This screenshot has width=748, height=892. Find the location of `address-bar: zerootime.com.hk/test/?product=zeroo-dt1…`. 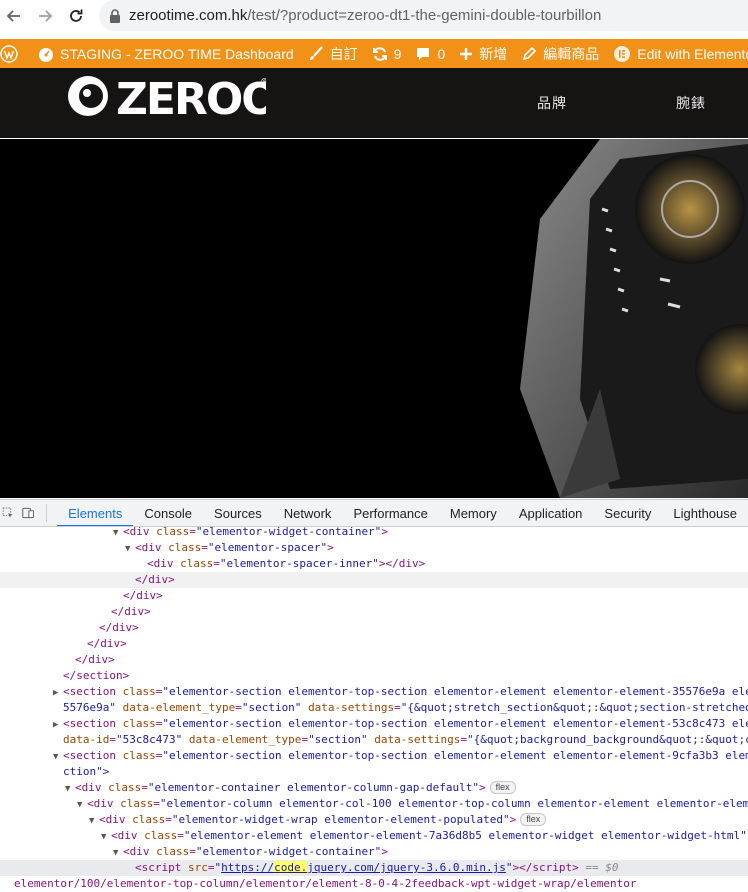

address-bar: zerootime.com.hk/test/?product=zeroo-dt1… is located at coordinates (423, 15).